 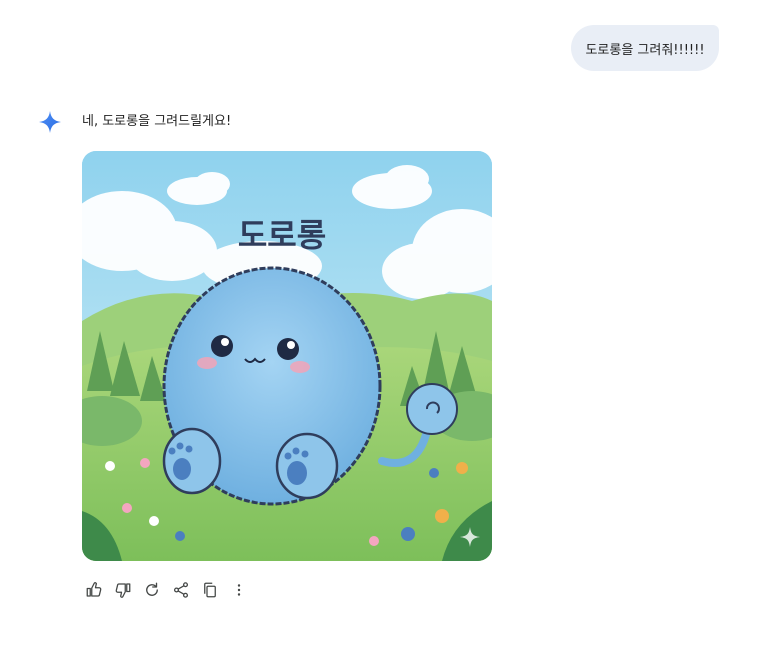 I want to click on assistant-reply-text: 네, 도로롱을 그려드릴게요!, so click(x=157, y=121).